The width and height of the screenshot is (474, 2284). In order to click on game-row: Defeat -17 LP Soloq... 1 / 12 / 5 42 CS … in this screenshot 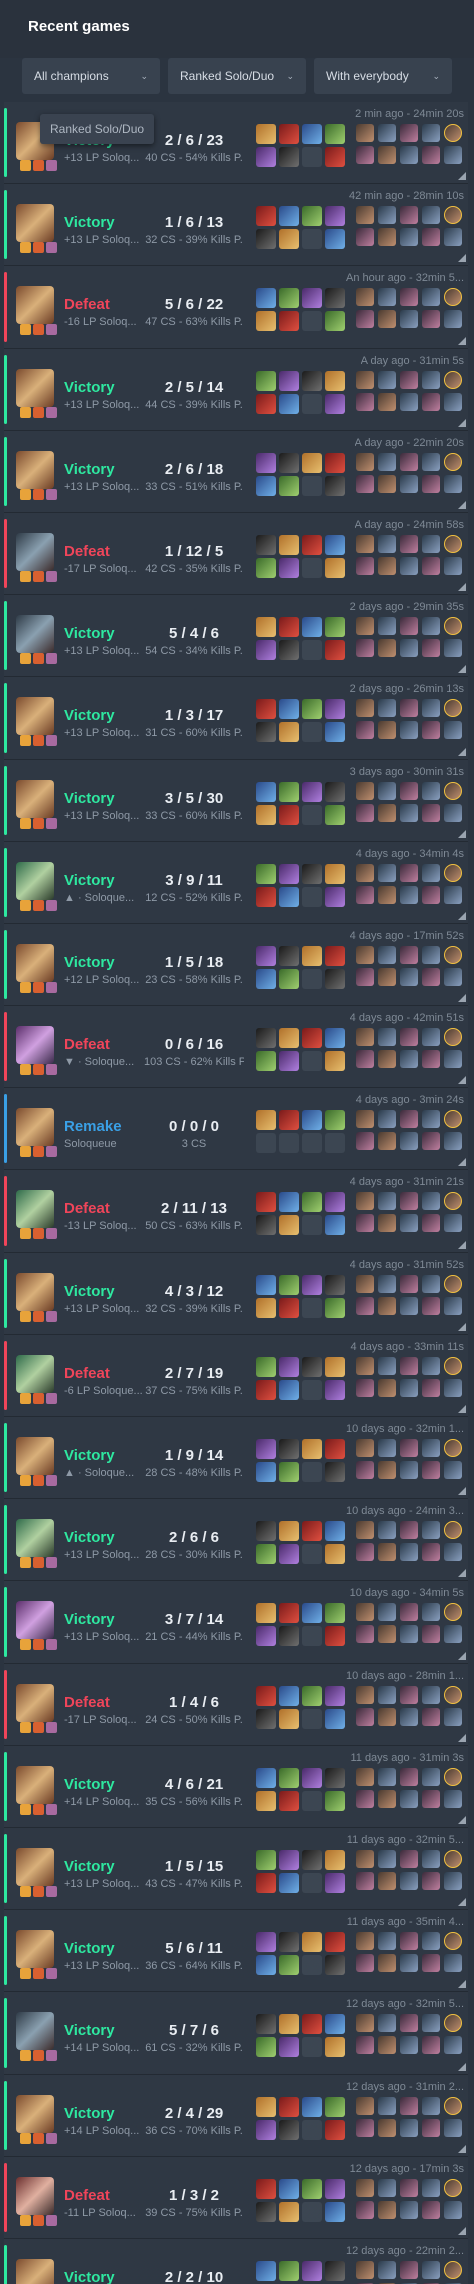, I will do `click(236, 554)`.